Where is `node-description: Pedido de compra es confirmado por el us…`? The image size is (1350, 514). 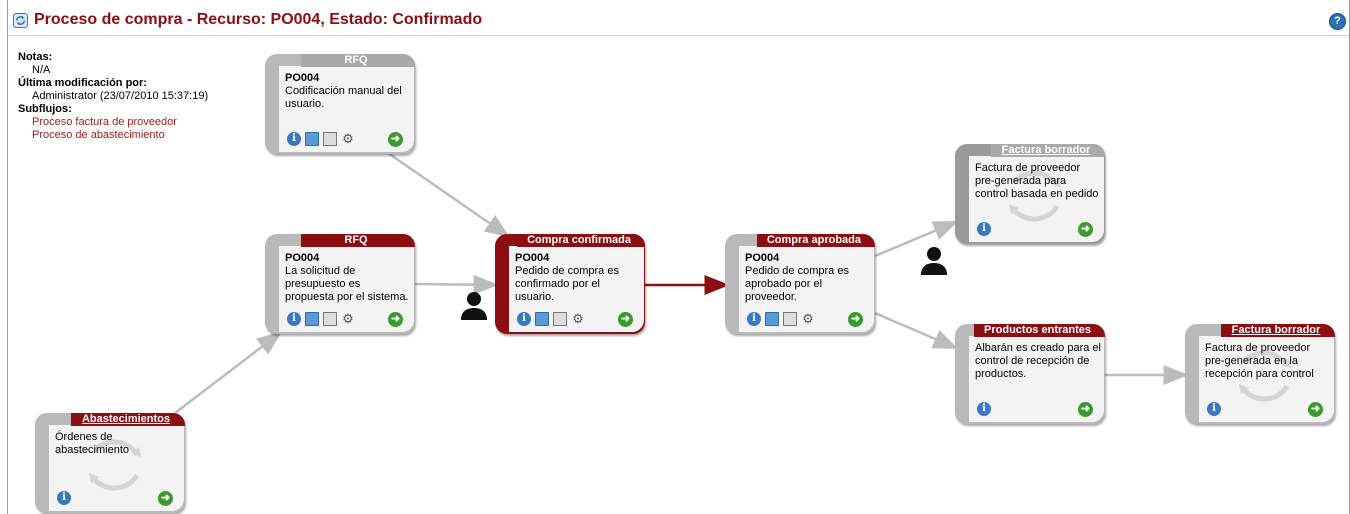
node-description: Pedido de compra es confirmado por el us… is located at coordinates (567, 284).